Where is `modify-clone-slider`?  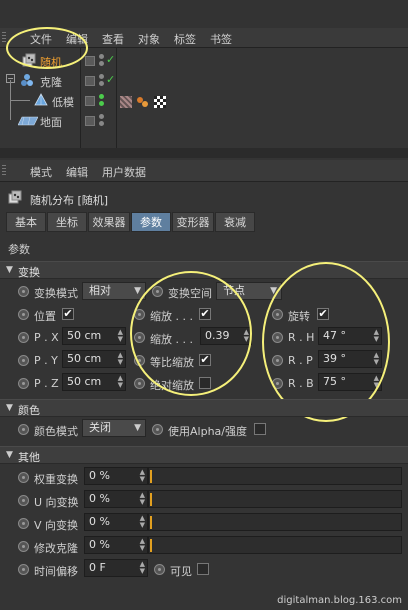
modify-clone-slider is located at coordinates (275, 545).